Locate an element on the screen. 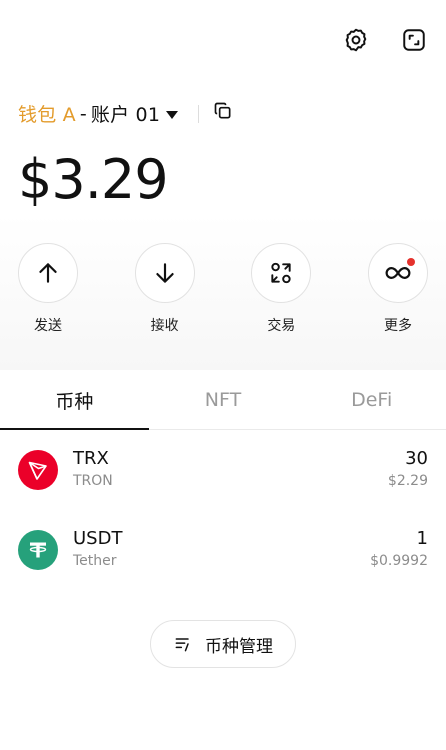  swap-button: 交易 is located at coordinates (281, 289).